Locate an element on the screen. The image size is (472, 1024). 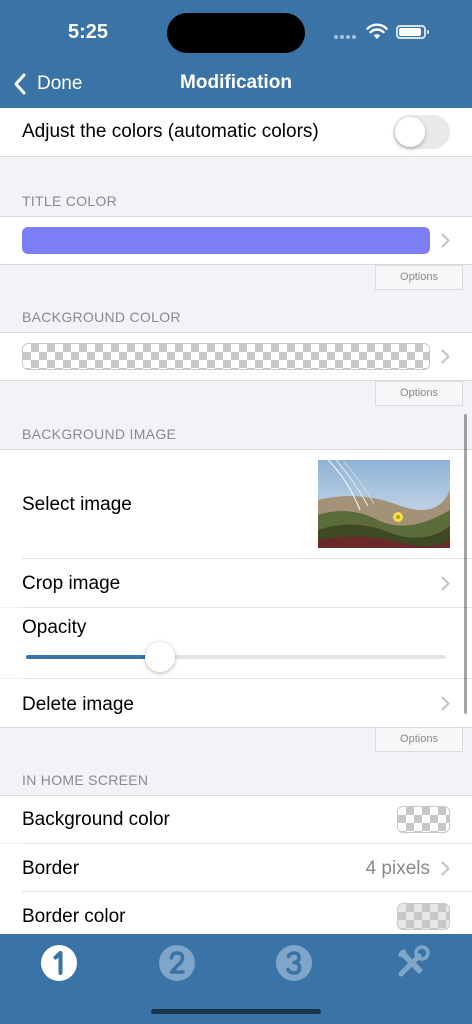
opacity-label: Opacity is located at coordinates (54, 627).